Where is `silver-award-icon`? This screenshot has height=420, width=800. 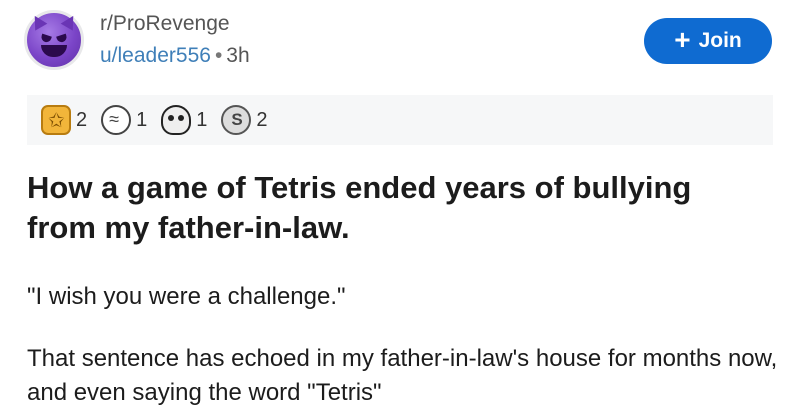 silver-award-icon is located at coordinates (236, 120).